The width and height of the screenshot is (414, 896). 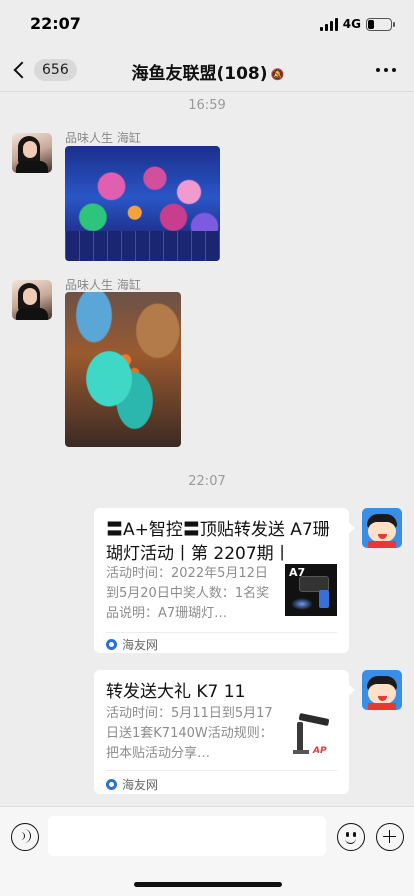 I want to click on home-indicator, so click(x=208, y=884).